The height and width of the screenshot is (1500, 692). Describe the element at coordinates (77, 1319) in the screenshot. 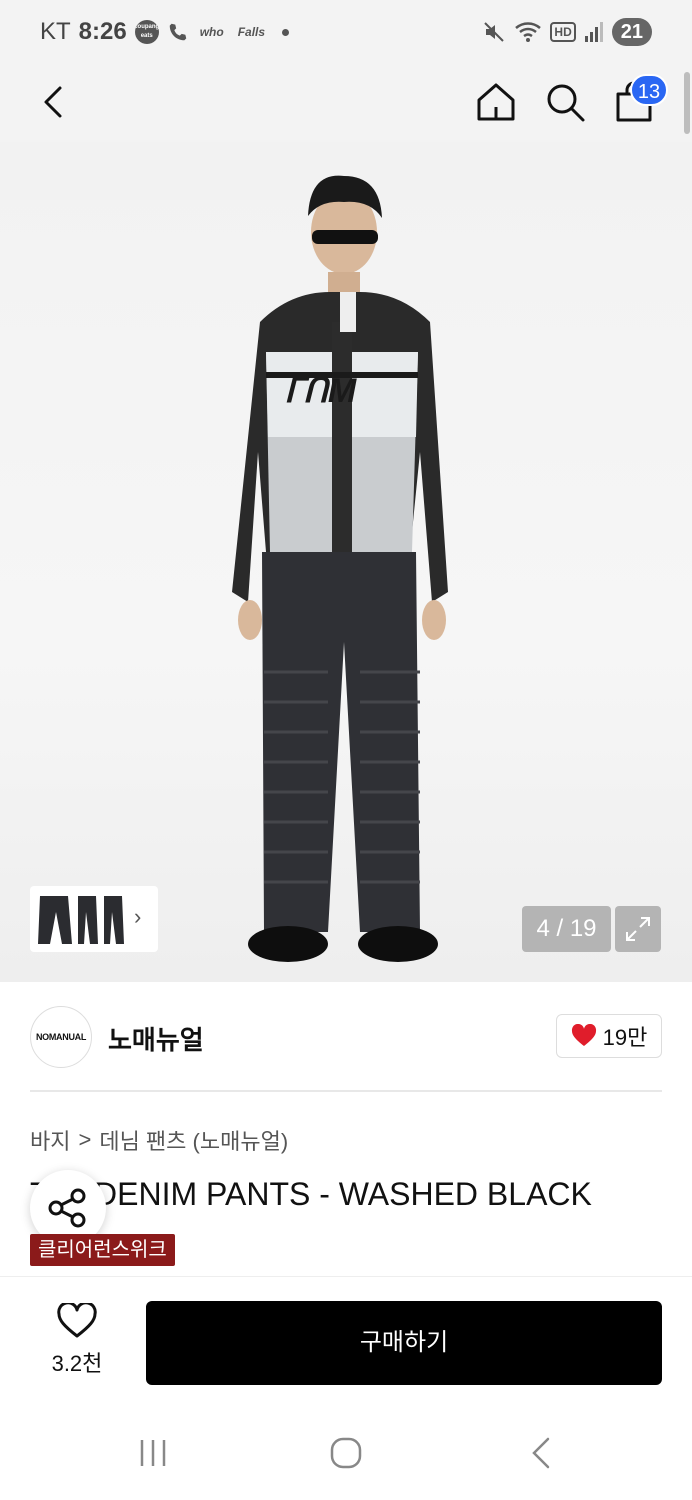

I see `heart-outline-icon` at that location.